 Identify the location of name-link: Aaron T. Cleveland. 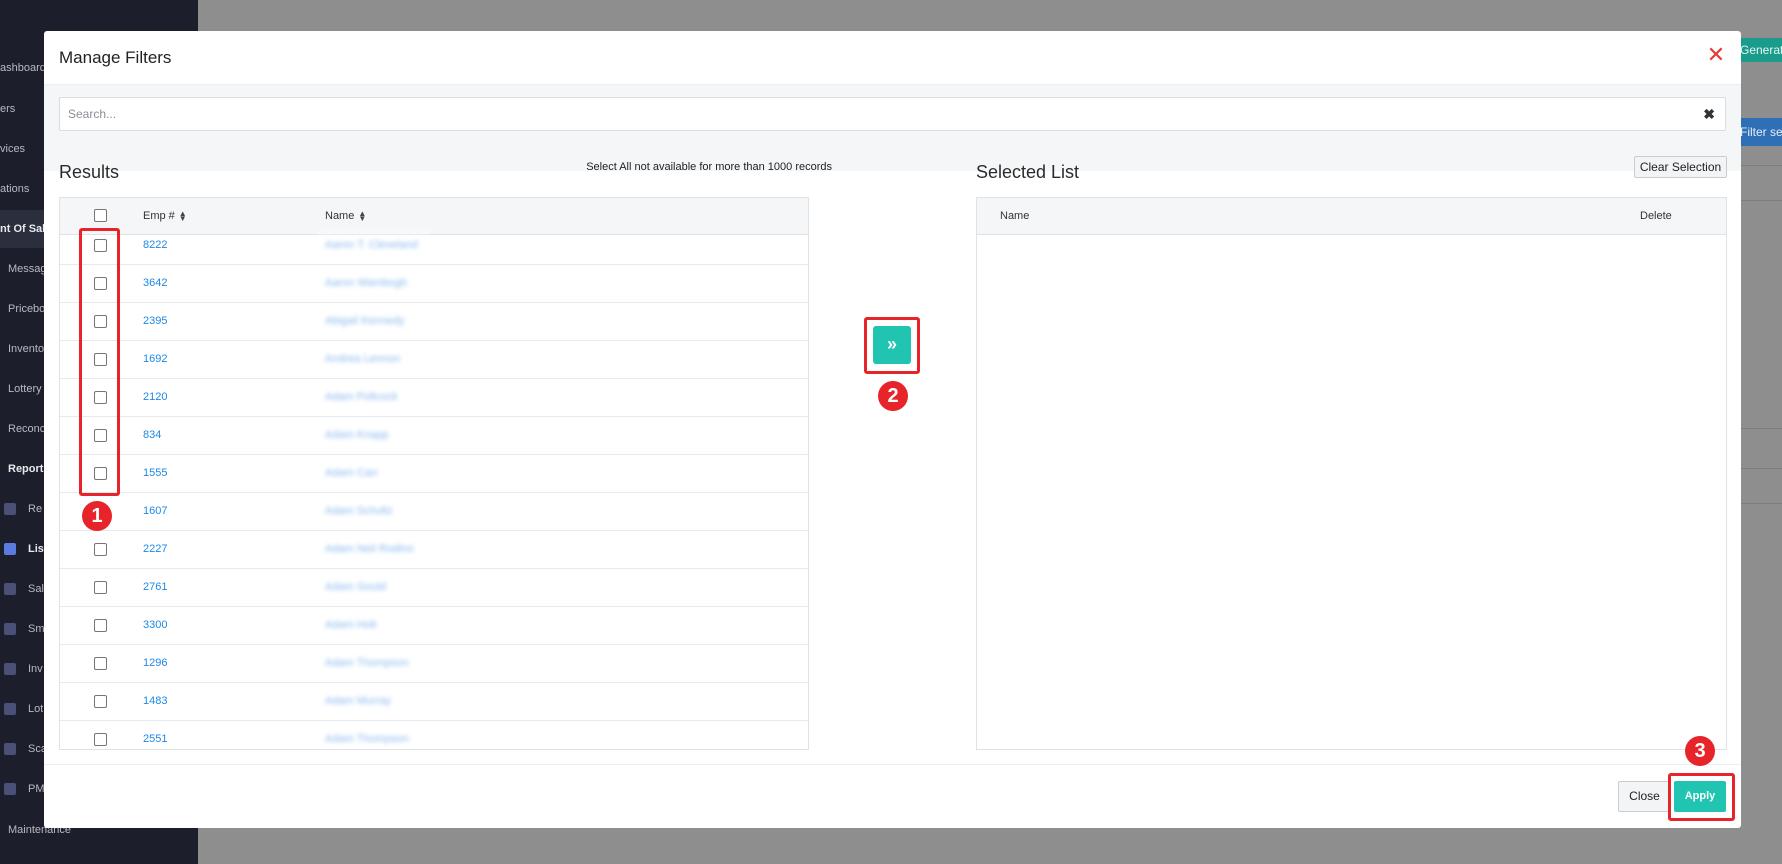
(371, 245).